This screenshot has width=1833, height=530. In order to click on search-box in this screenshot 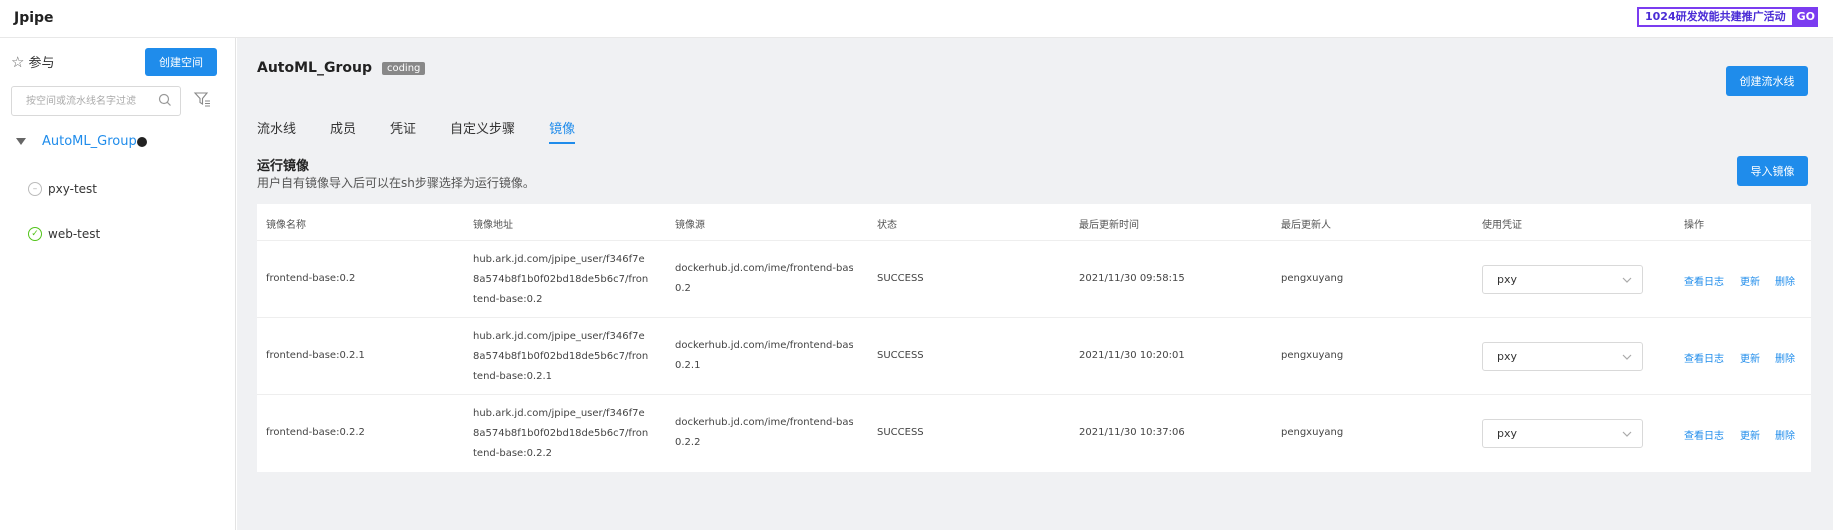, I will do `click(96, 101)`.